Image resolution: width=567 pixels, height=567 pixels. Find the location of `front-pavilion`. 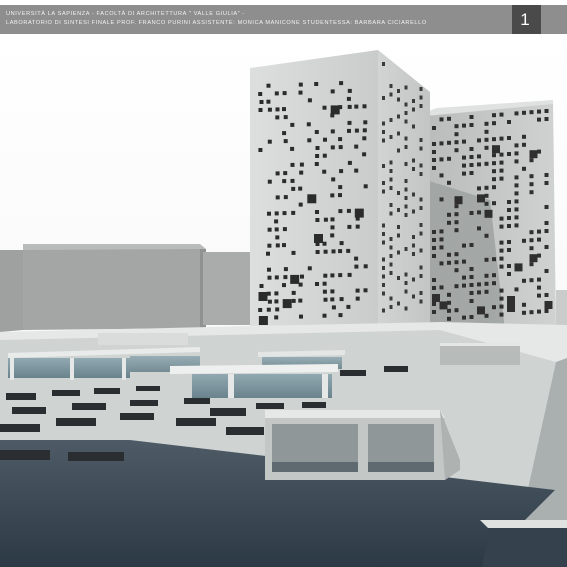

front-pavilion is located at coordinates (362, 445).